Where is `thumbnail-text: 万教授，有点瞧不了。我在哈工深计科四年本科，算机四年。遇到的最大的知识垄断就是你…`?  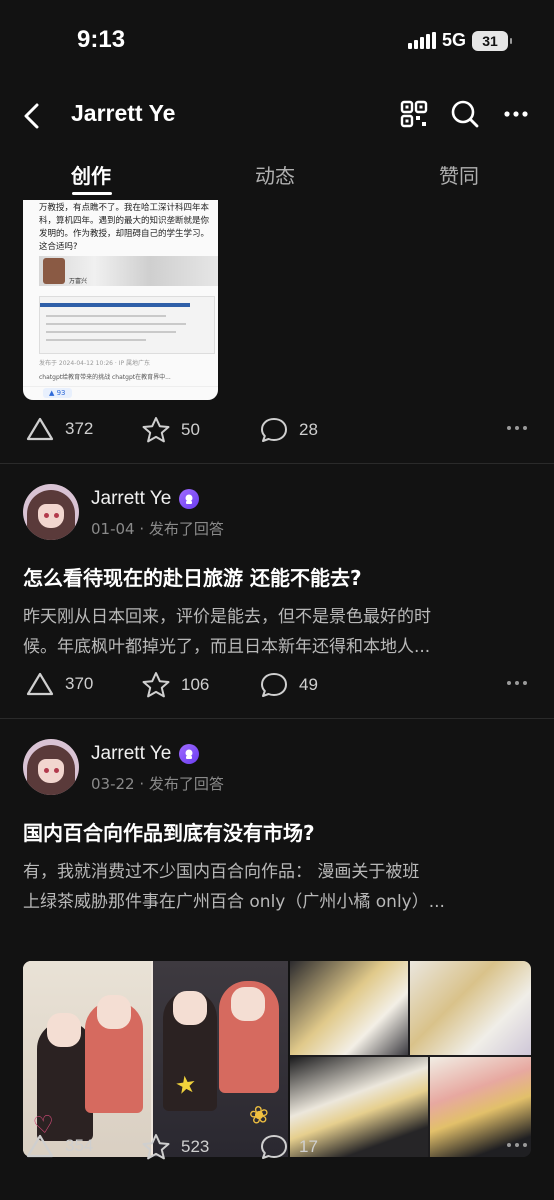 thumbnail-text: 万教授，有点瞧不了。我在哈工深计科四年本科，算机四年。遇到的最大的知识垄断就是你… is located at coordinates (124, 227).